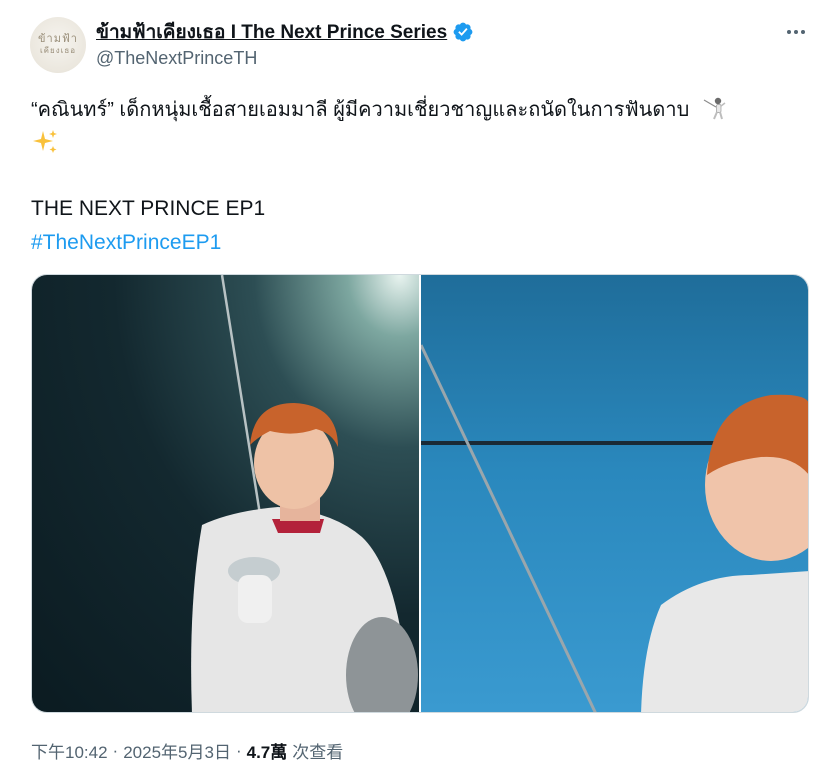  I want to click on tweet-time: 下午10:42, so click(69, 750).